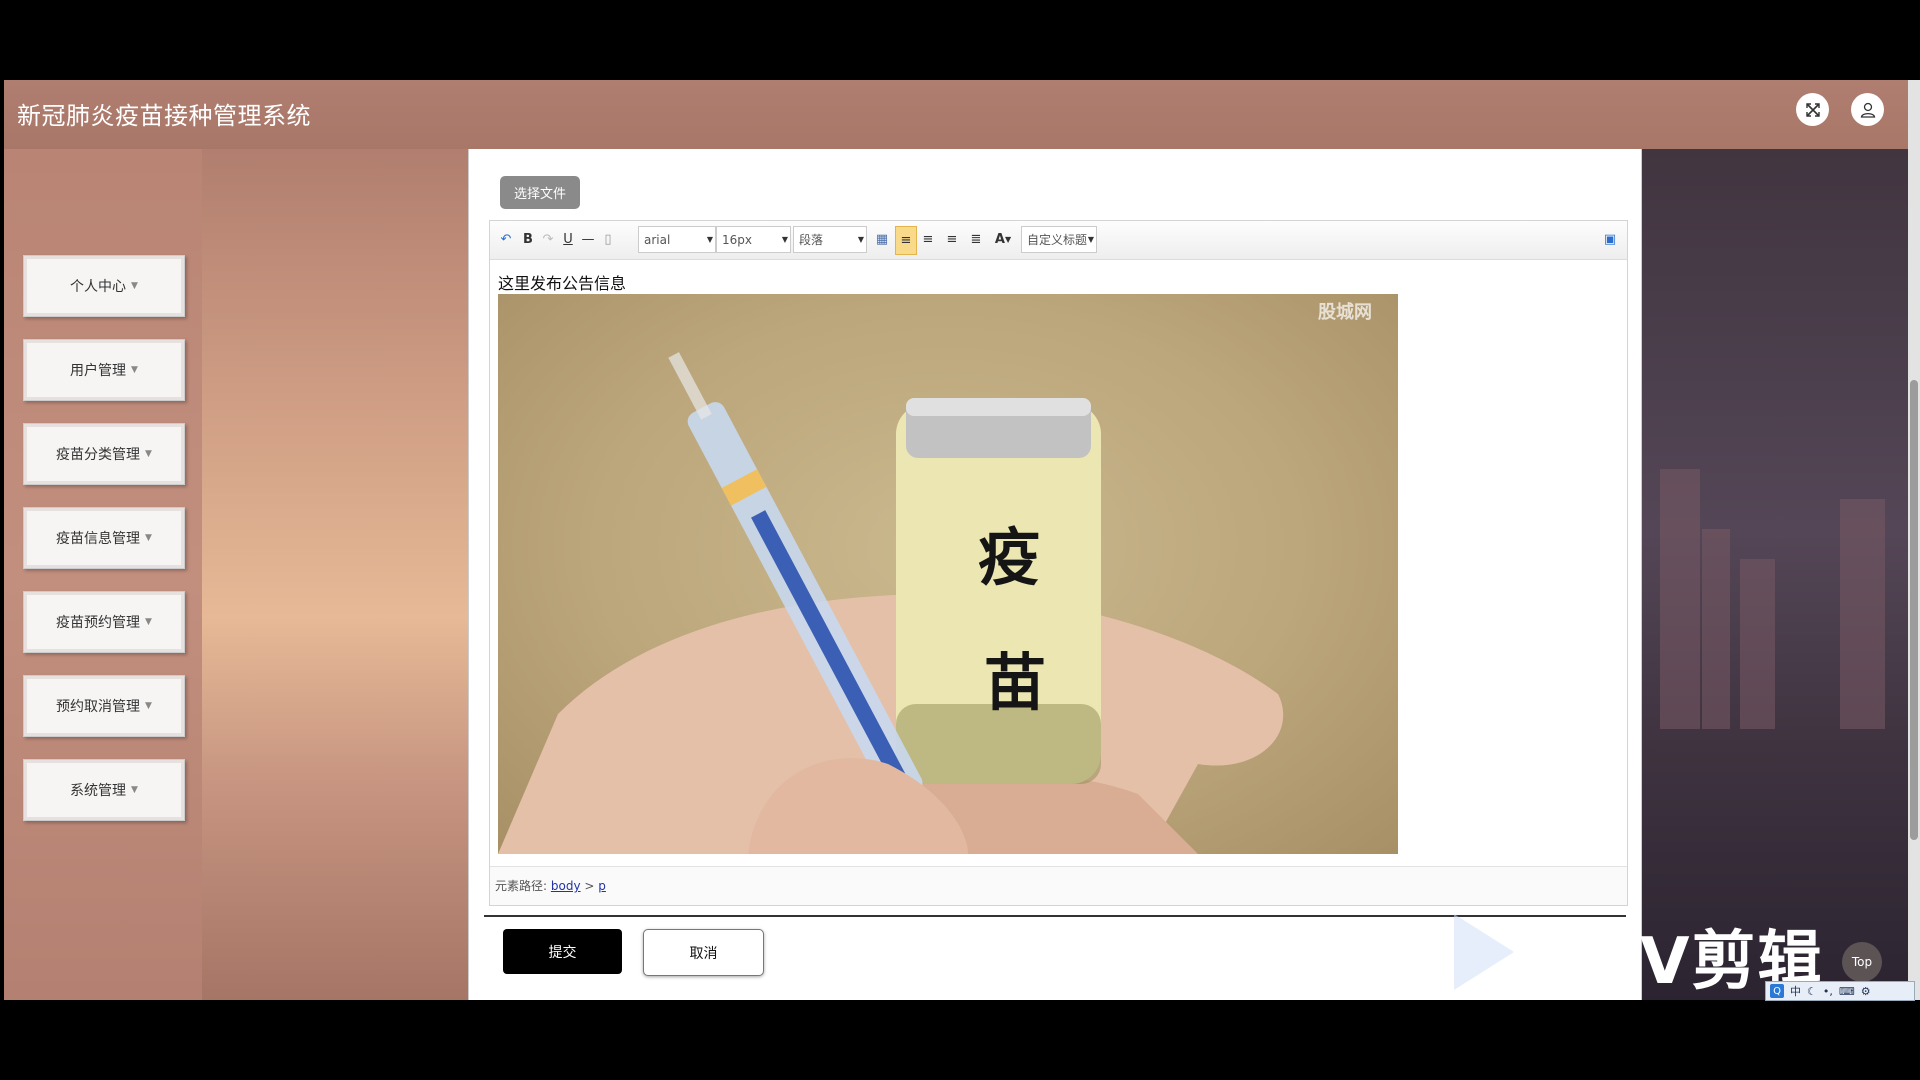 Image resolution: width=1920 pixels, height=1080 pixels. What do you see at coordinates (1009, 557) in the screenshot?
I see `image-label-1: 疫` at bounding box center [1009, 557].